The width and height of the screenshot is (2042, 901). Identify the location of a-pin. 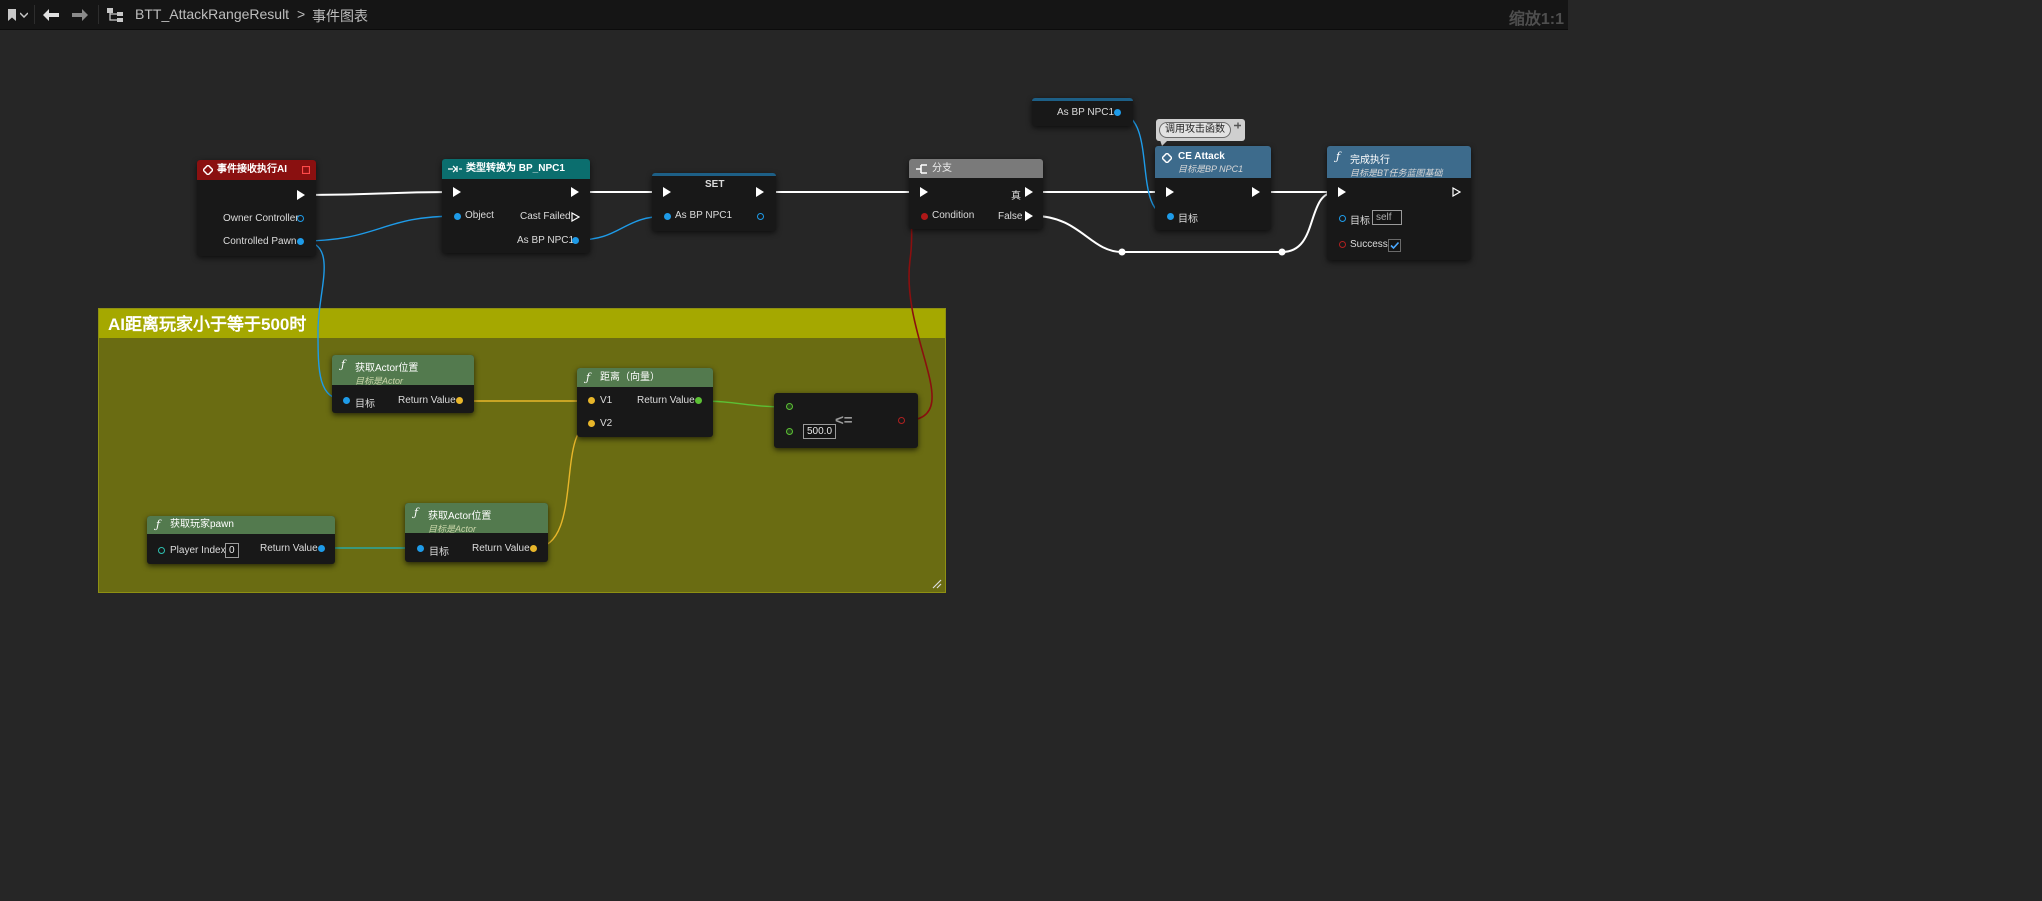
(789, 406).